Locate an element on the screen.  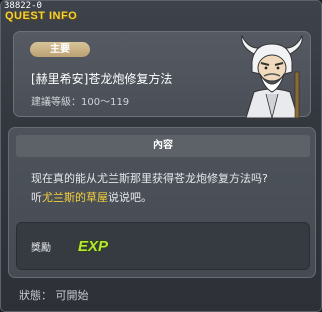
description-line-1: 现在真的能从尤兰斯那里获得苍龙炮修复方法吗? is located at coordinates (149, 178).